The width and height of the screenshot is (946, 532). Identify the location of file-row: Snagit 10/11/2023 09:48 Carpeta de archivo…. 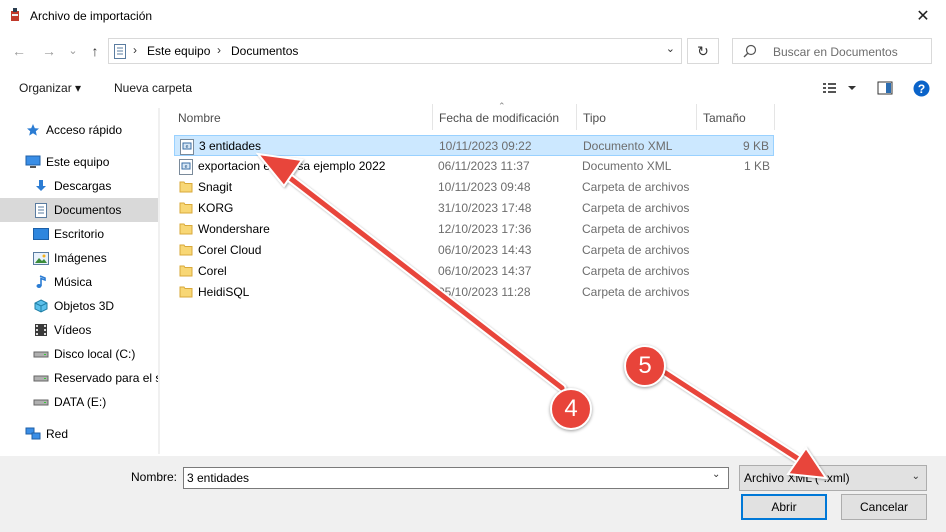
(474, 187).